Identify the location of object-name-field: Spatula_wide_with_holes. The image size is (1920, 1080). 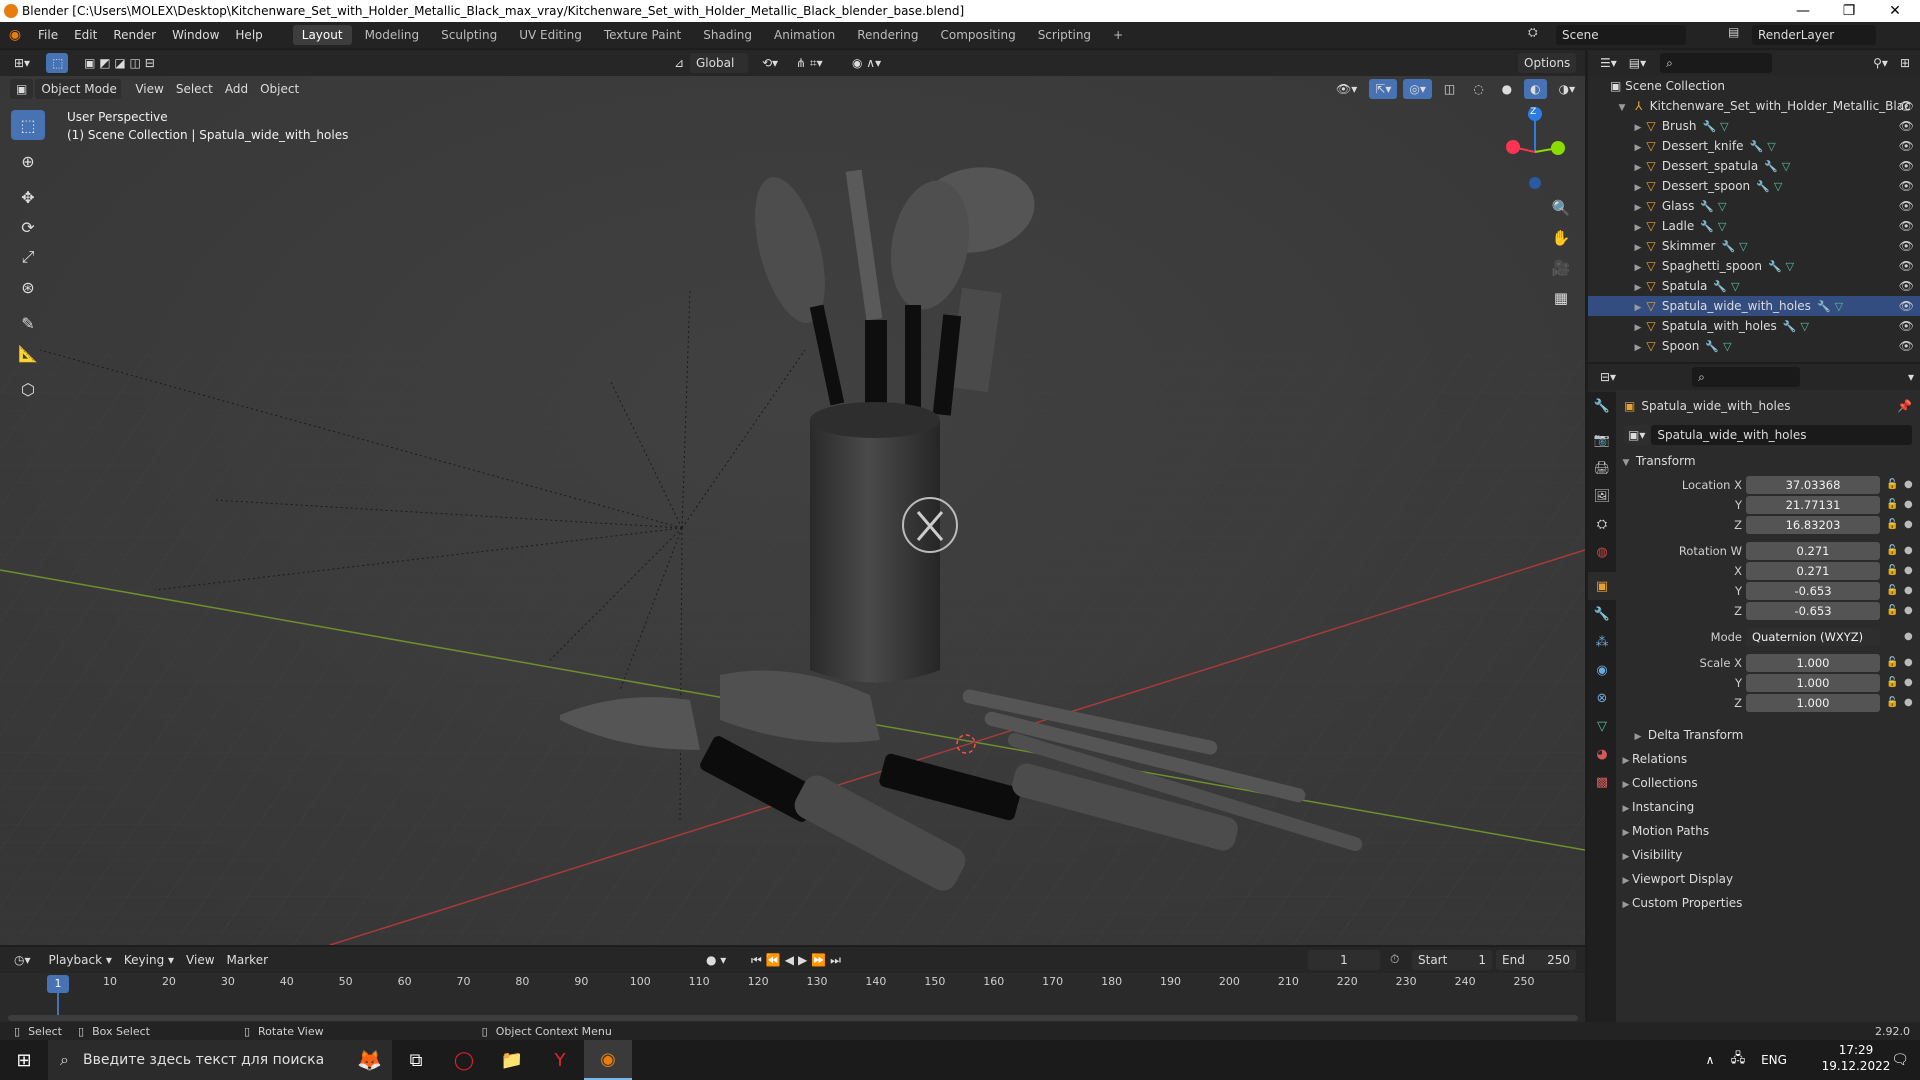
(1781, 435).